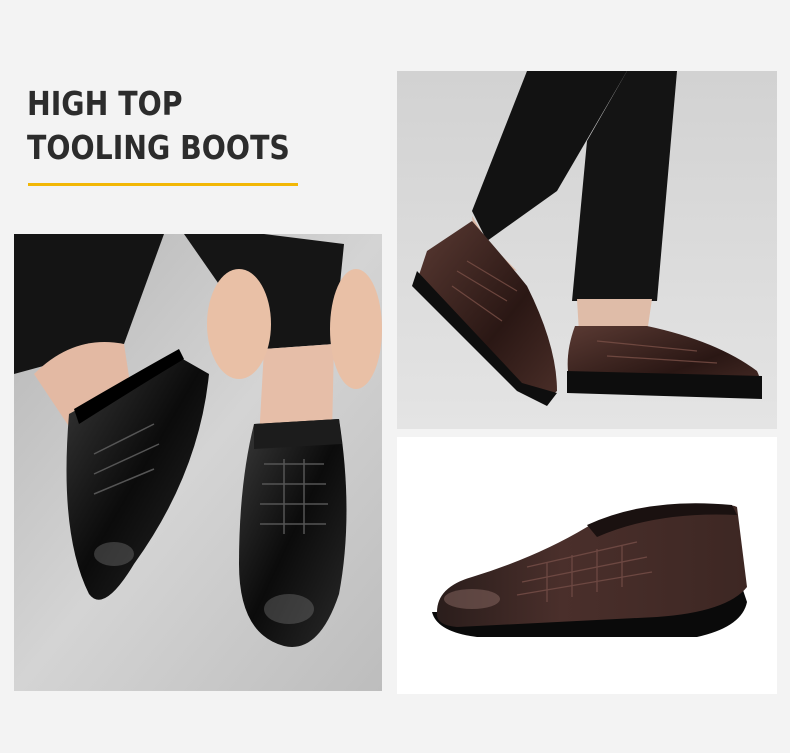 The height and width of the screenshot is (753, 790). I want to click on headline-line-1: HIGH TOP, so click(105, 103).